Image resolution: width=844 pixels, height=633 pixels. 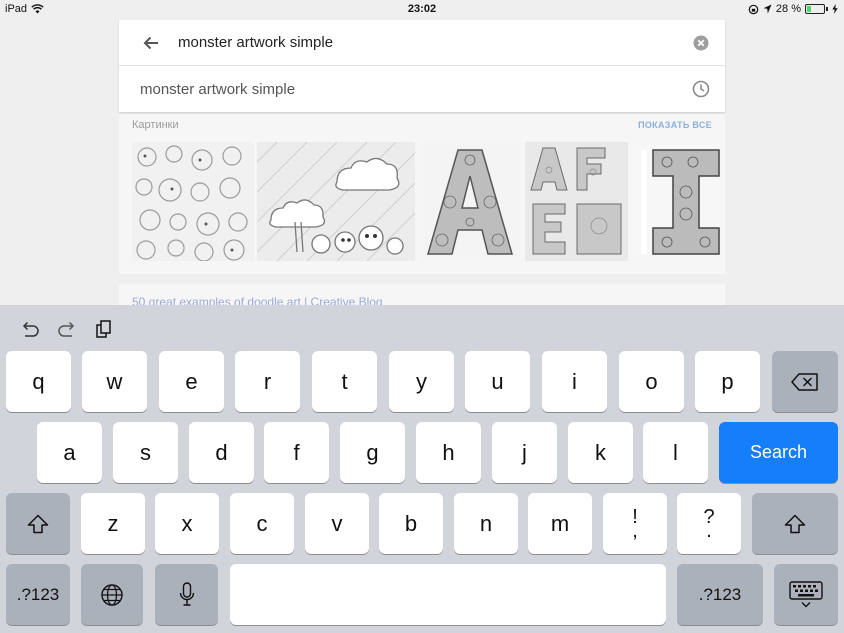 I want to click on status-bar: iPad 23:02 28 %, so click(x=422, y=9).